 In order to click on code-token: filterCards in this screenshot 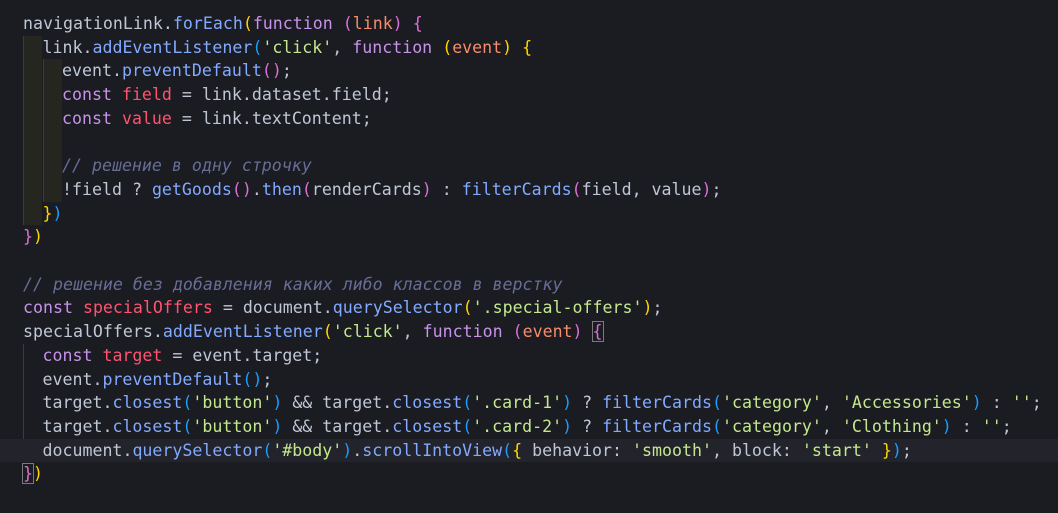, I will do `click(657, 403)`.